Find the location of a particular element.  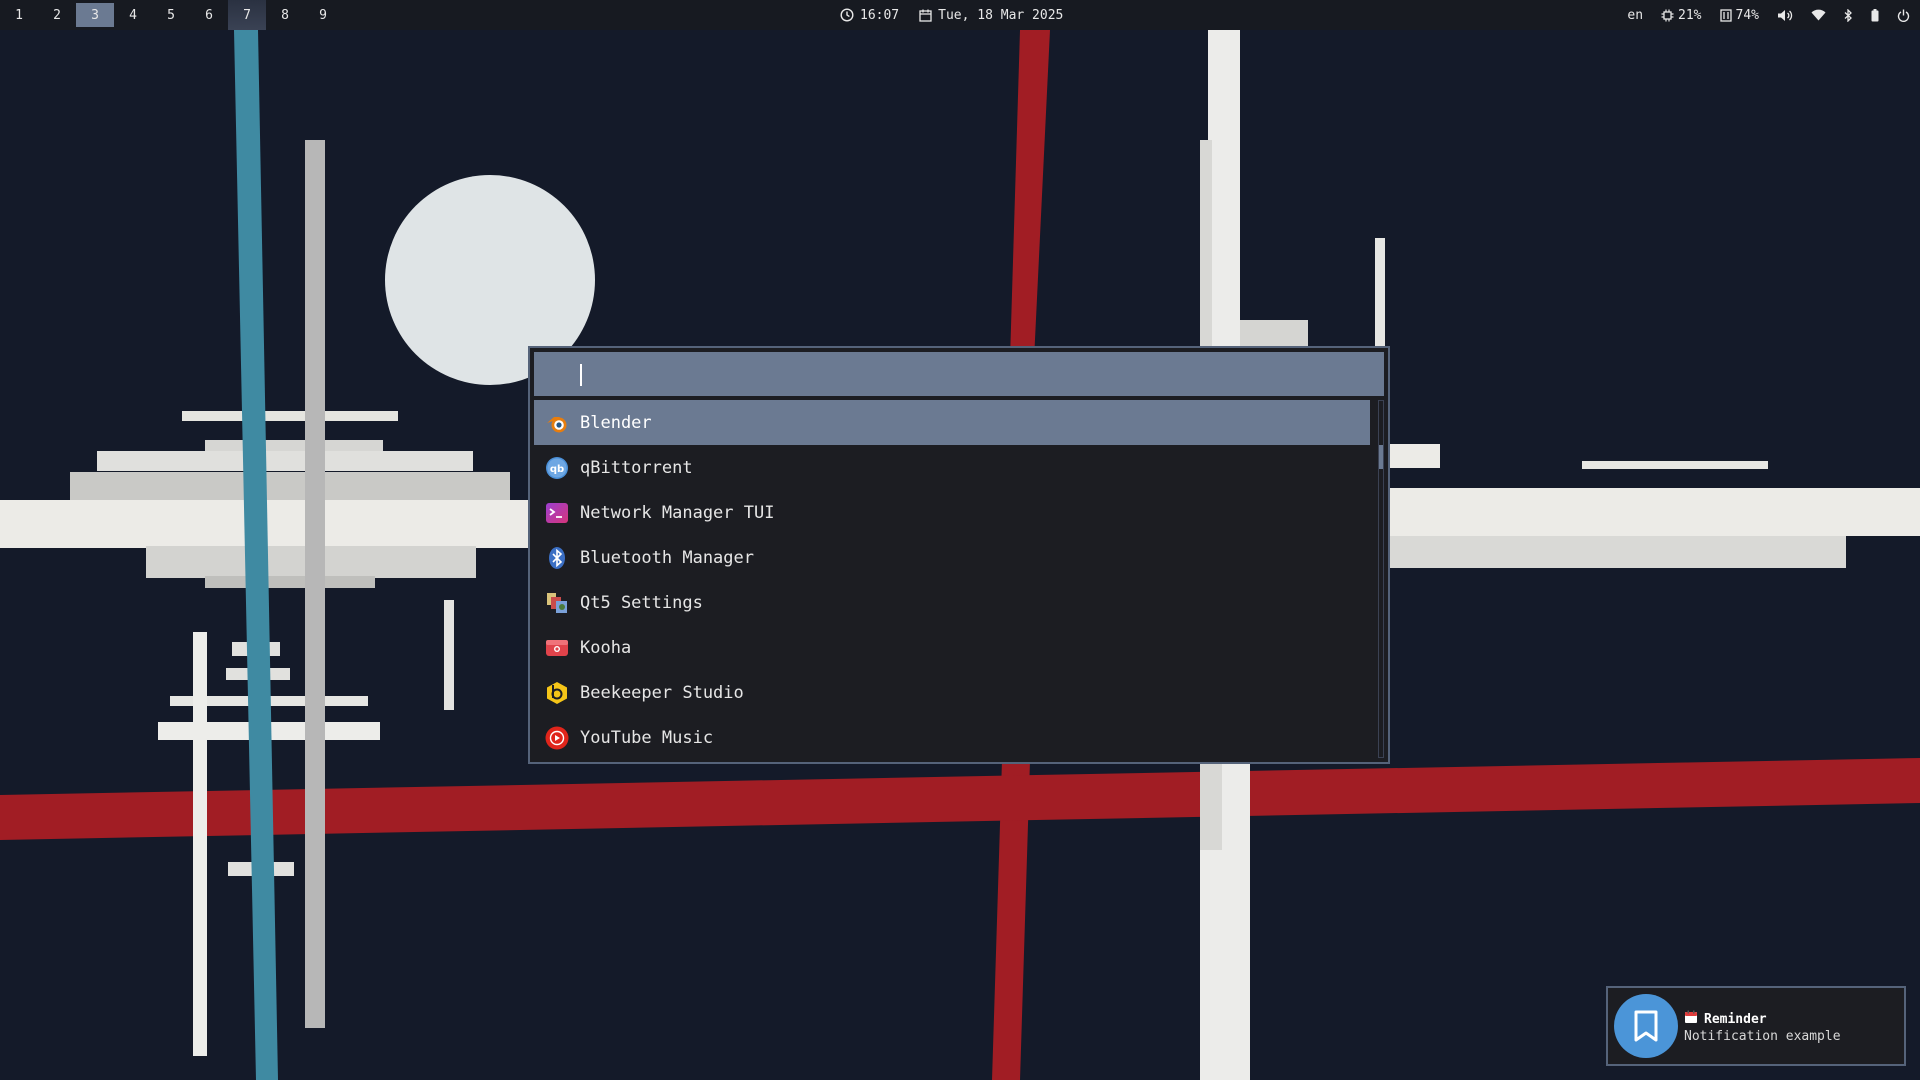

launcher-item-label: Blender is located at coordinates (616, 422).